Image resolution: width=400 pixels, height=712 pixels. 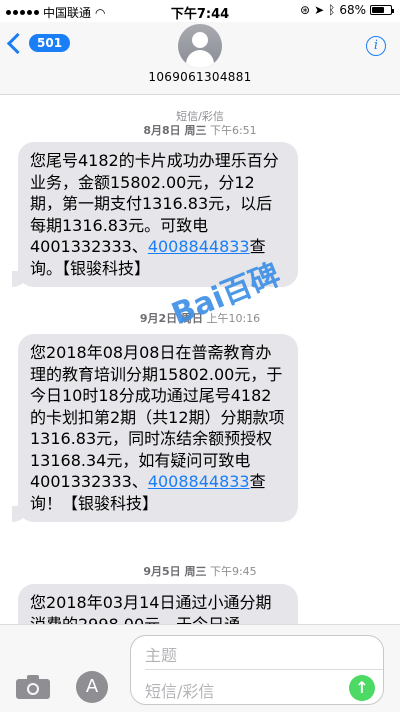 What do you see at coordinates (332, 10) in the screenshot?
I see `bluetooth-icon: ᛒ` at bounding box center [332, 10].